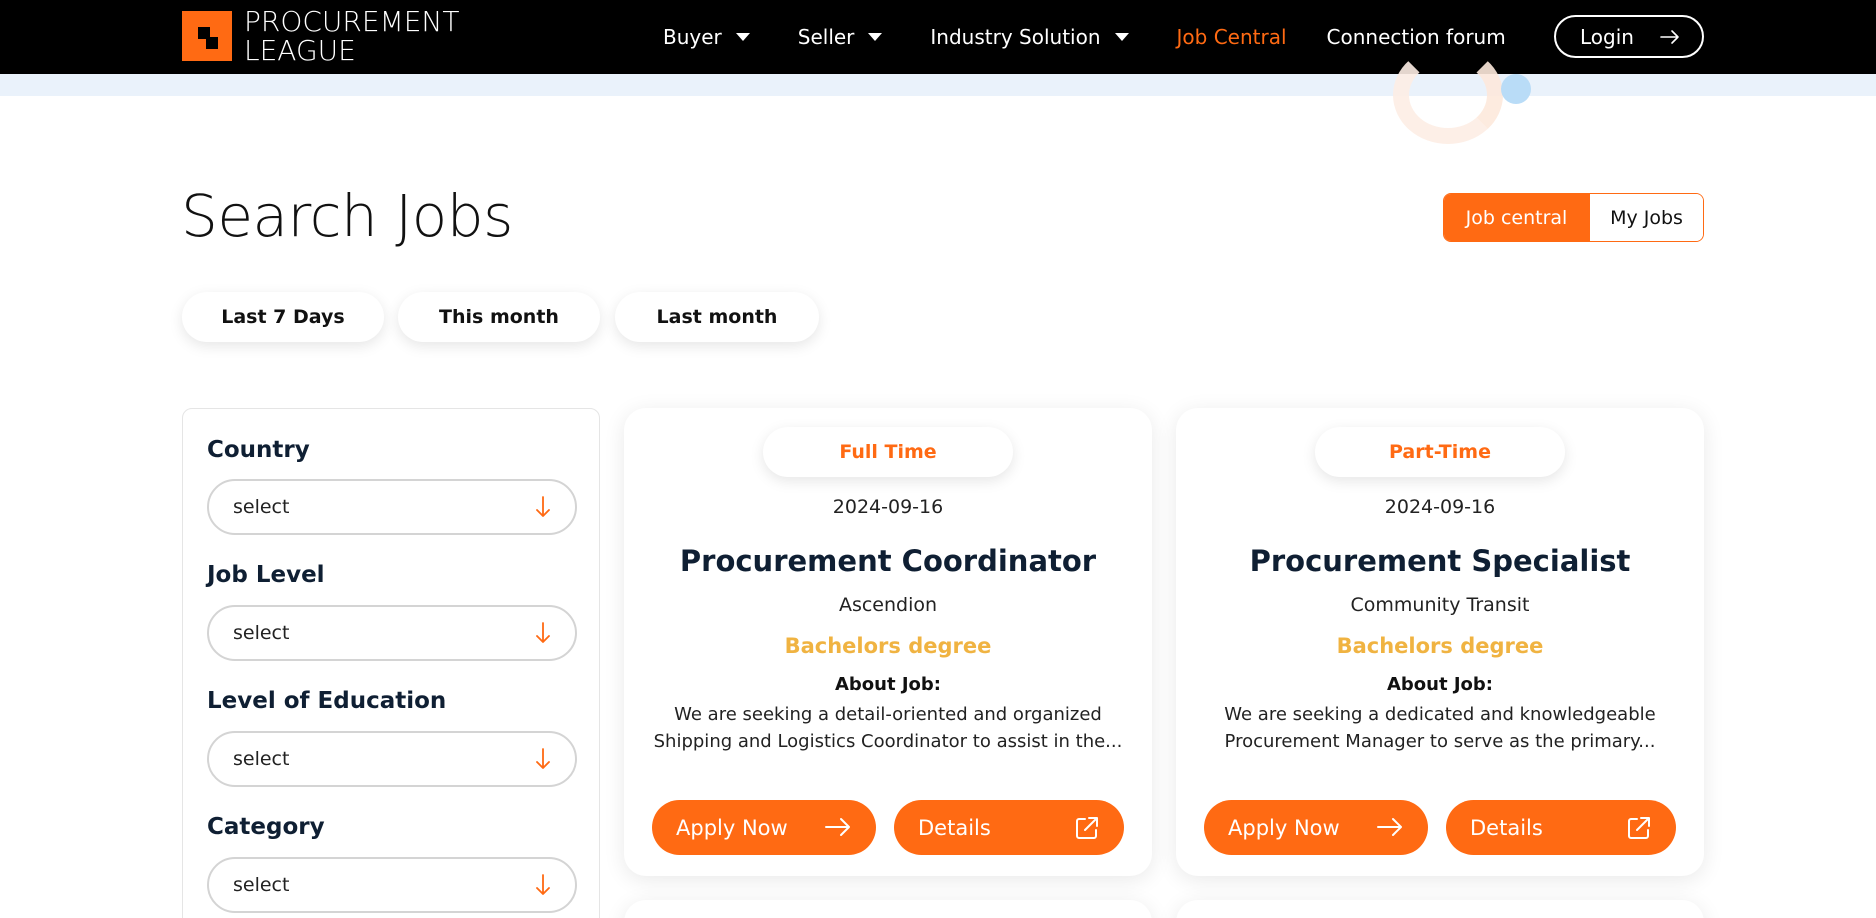 This screenshot has width=1876, height=918. Describe the element at coordinates (392, 885) in the screenshot. I see `category-select: select` at that location.